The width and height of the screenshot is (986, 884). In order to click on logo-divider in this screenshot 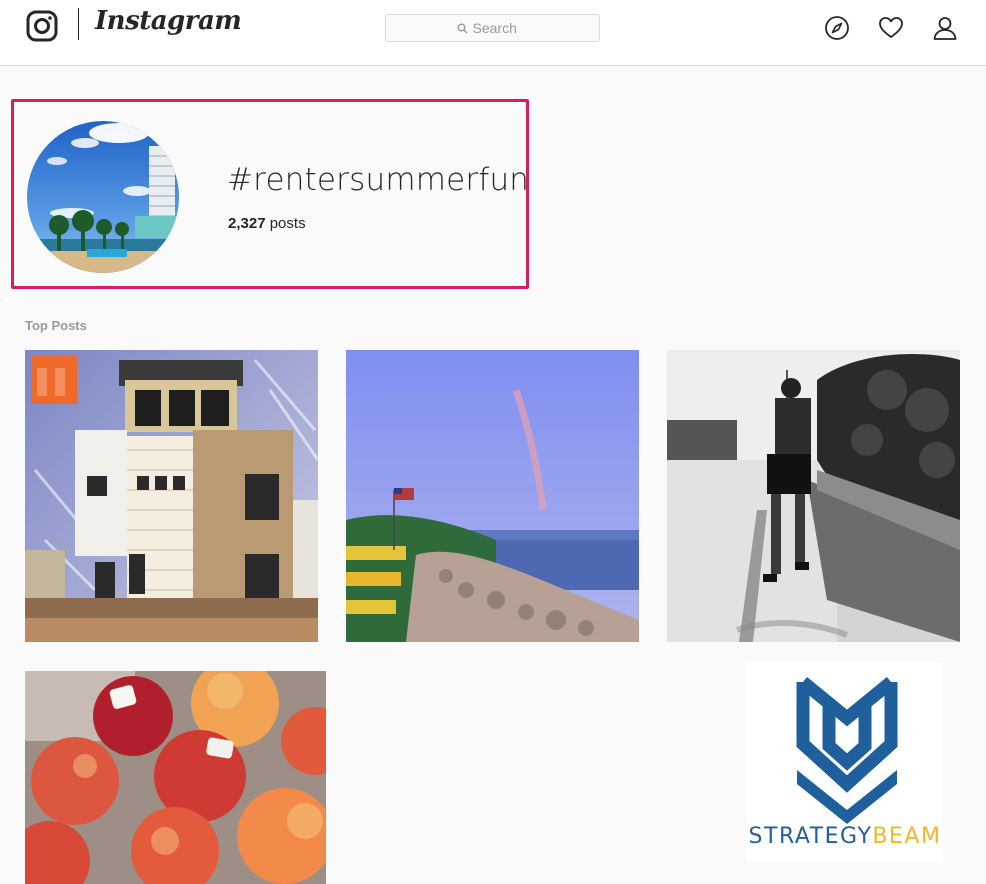, I will do `click(78, 24)`.